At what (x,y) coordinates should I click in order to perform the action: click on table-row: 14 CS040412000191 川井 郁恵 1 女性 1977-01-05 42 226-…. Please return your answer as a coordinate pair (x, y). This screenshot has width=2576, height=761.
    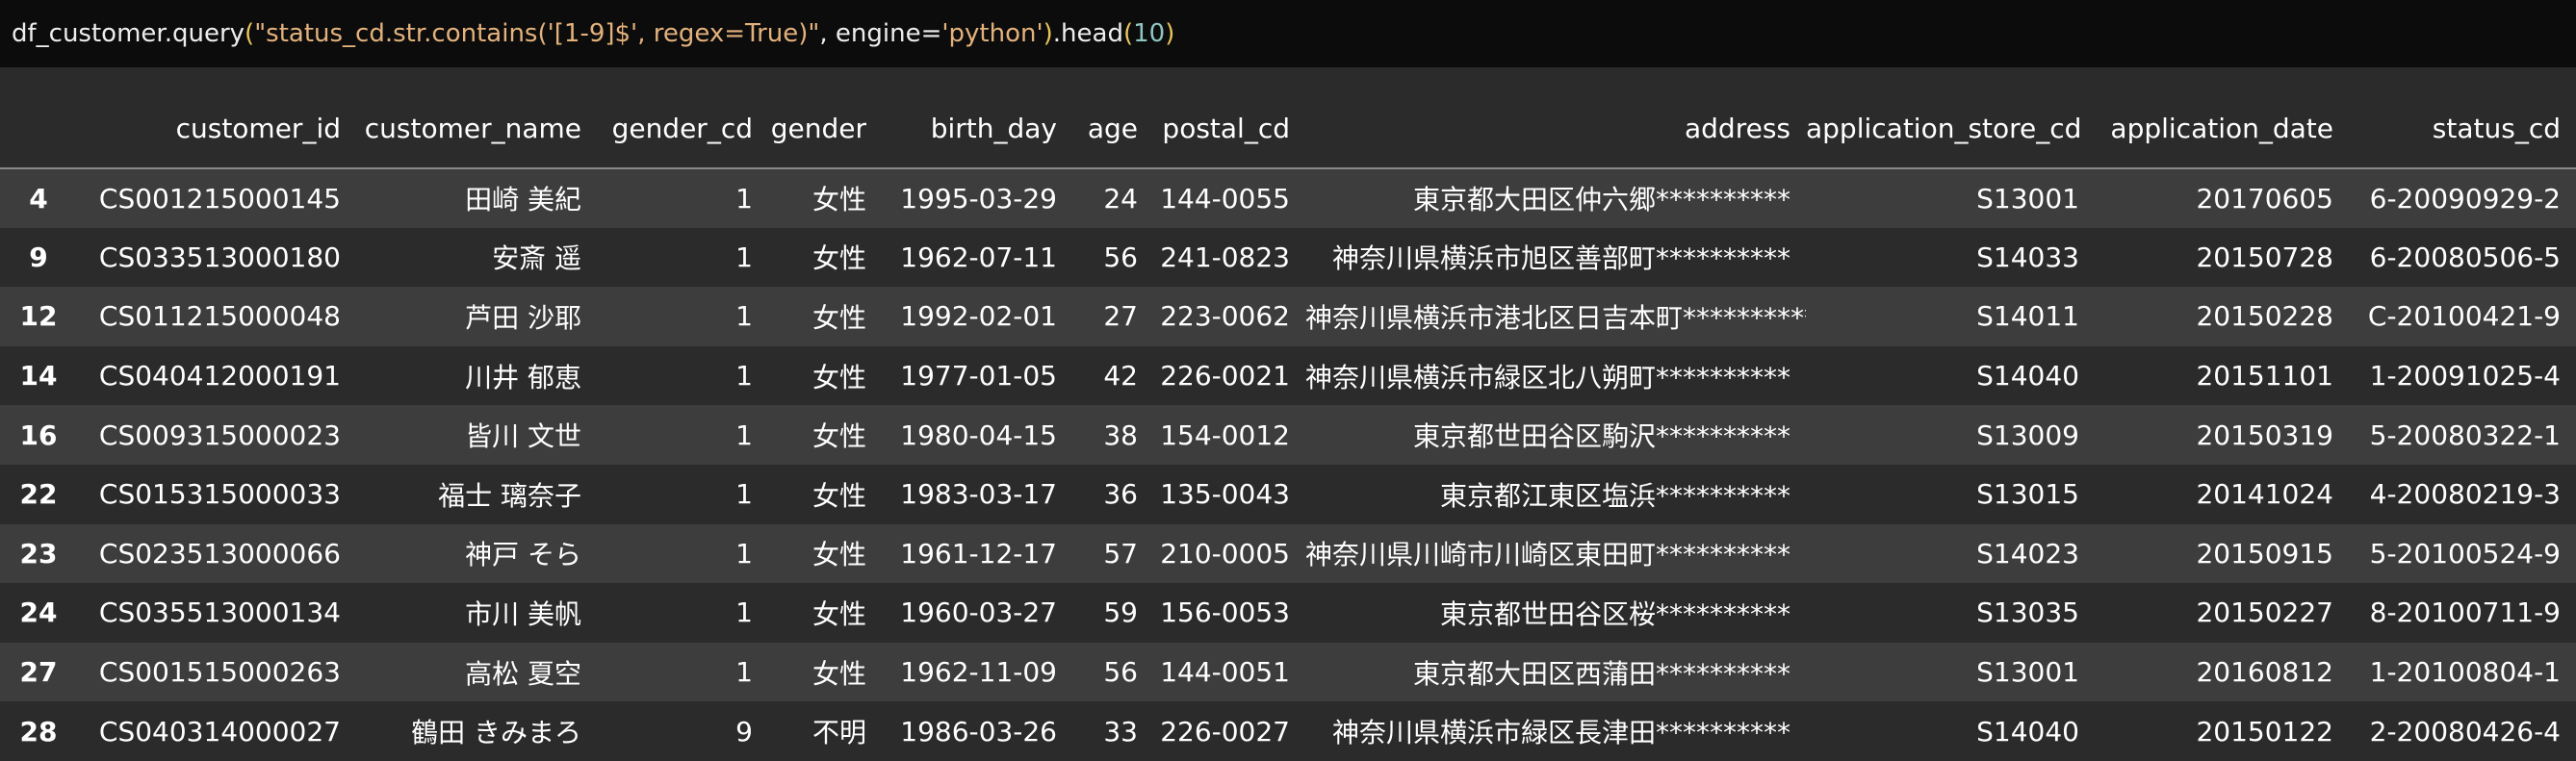
    Looking at the image, I should click on (1288, 375).